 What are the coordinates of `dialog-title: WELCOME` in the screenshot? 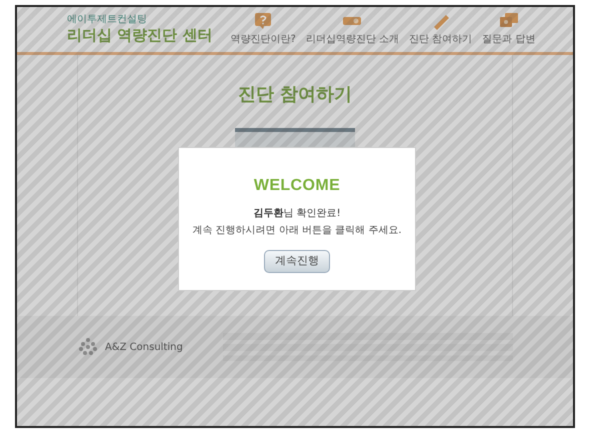 It's located at (297, 186).